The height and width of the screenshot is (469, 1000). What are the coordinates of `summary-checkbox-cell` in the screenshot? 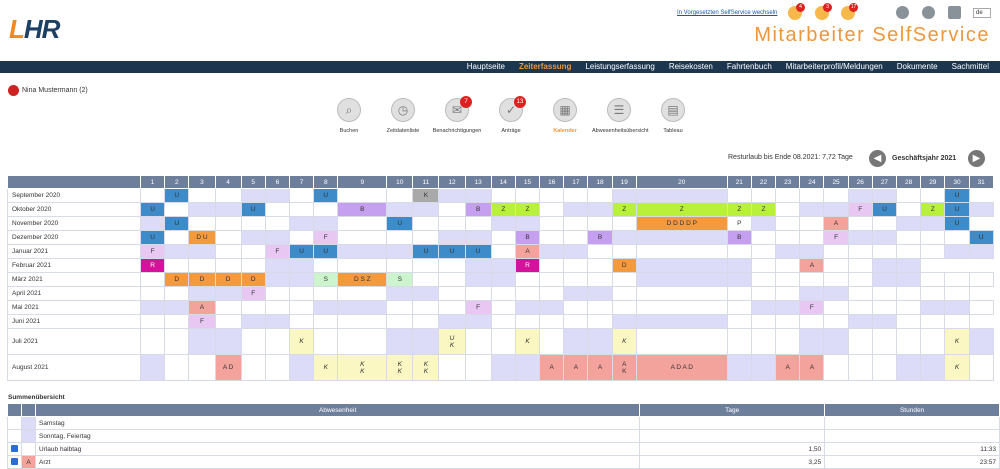 It's located at (14, 436).